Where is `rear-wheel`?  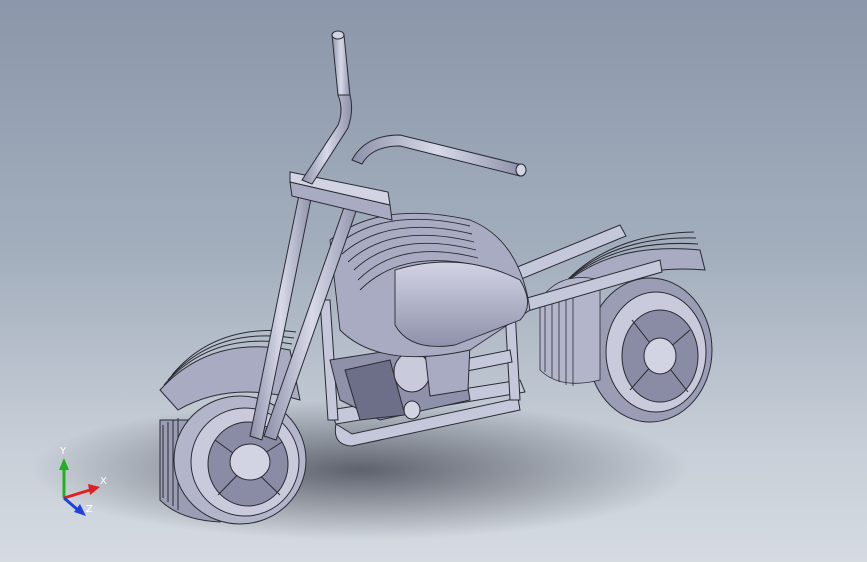 rear-wheel is located at coordinates (650, 350).